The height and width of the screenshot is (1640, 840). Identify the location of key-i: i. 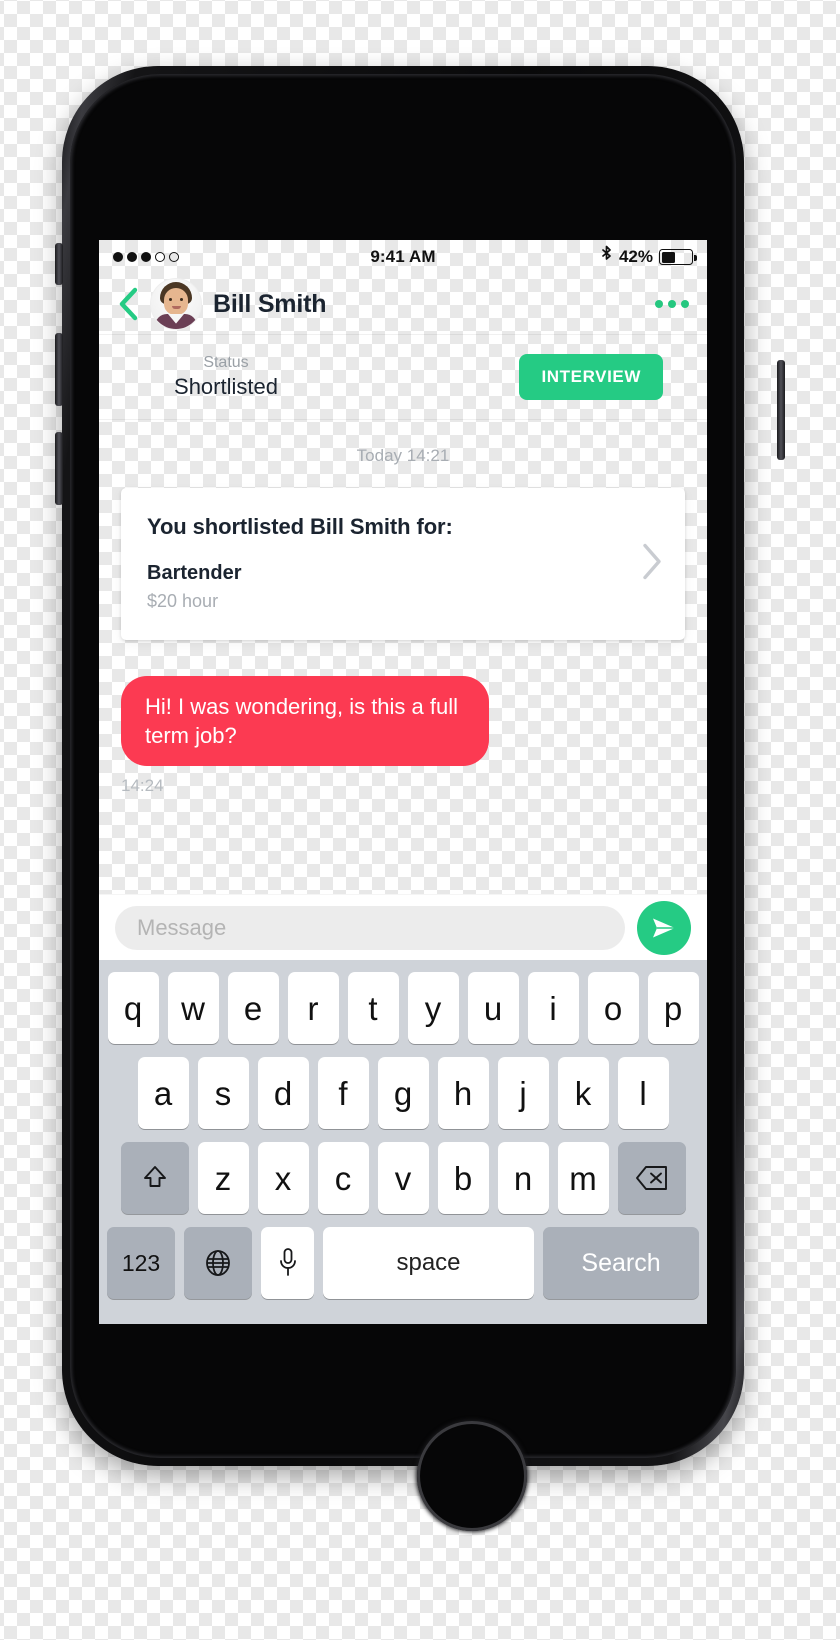
(553, 1008).